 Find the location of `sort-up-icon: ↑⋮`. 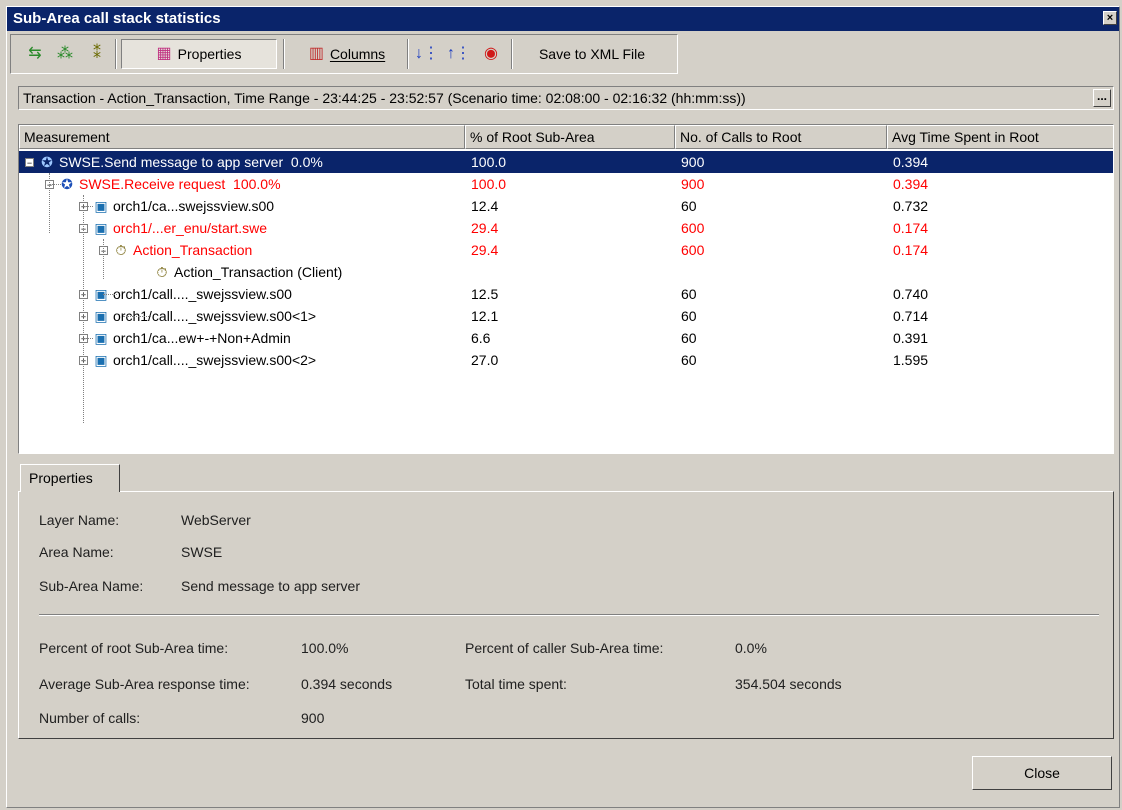

sort-up-icon: ↑⋮ is located at coordinates (459, 53).